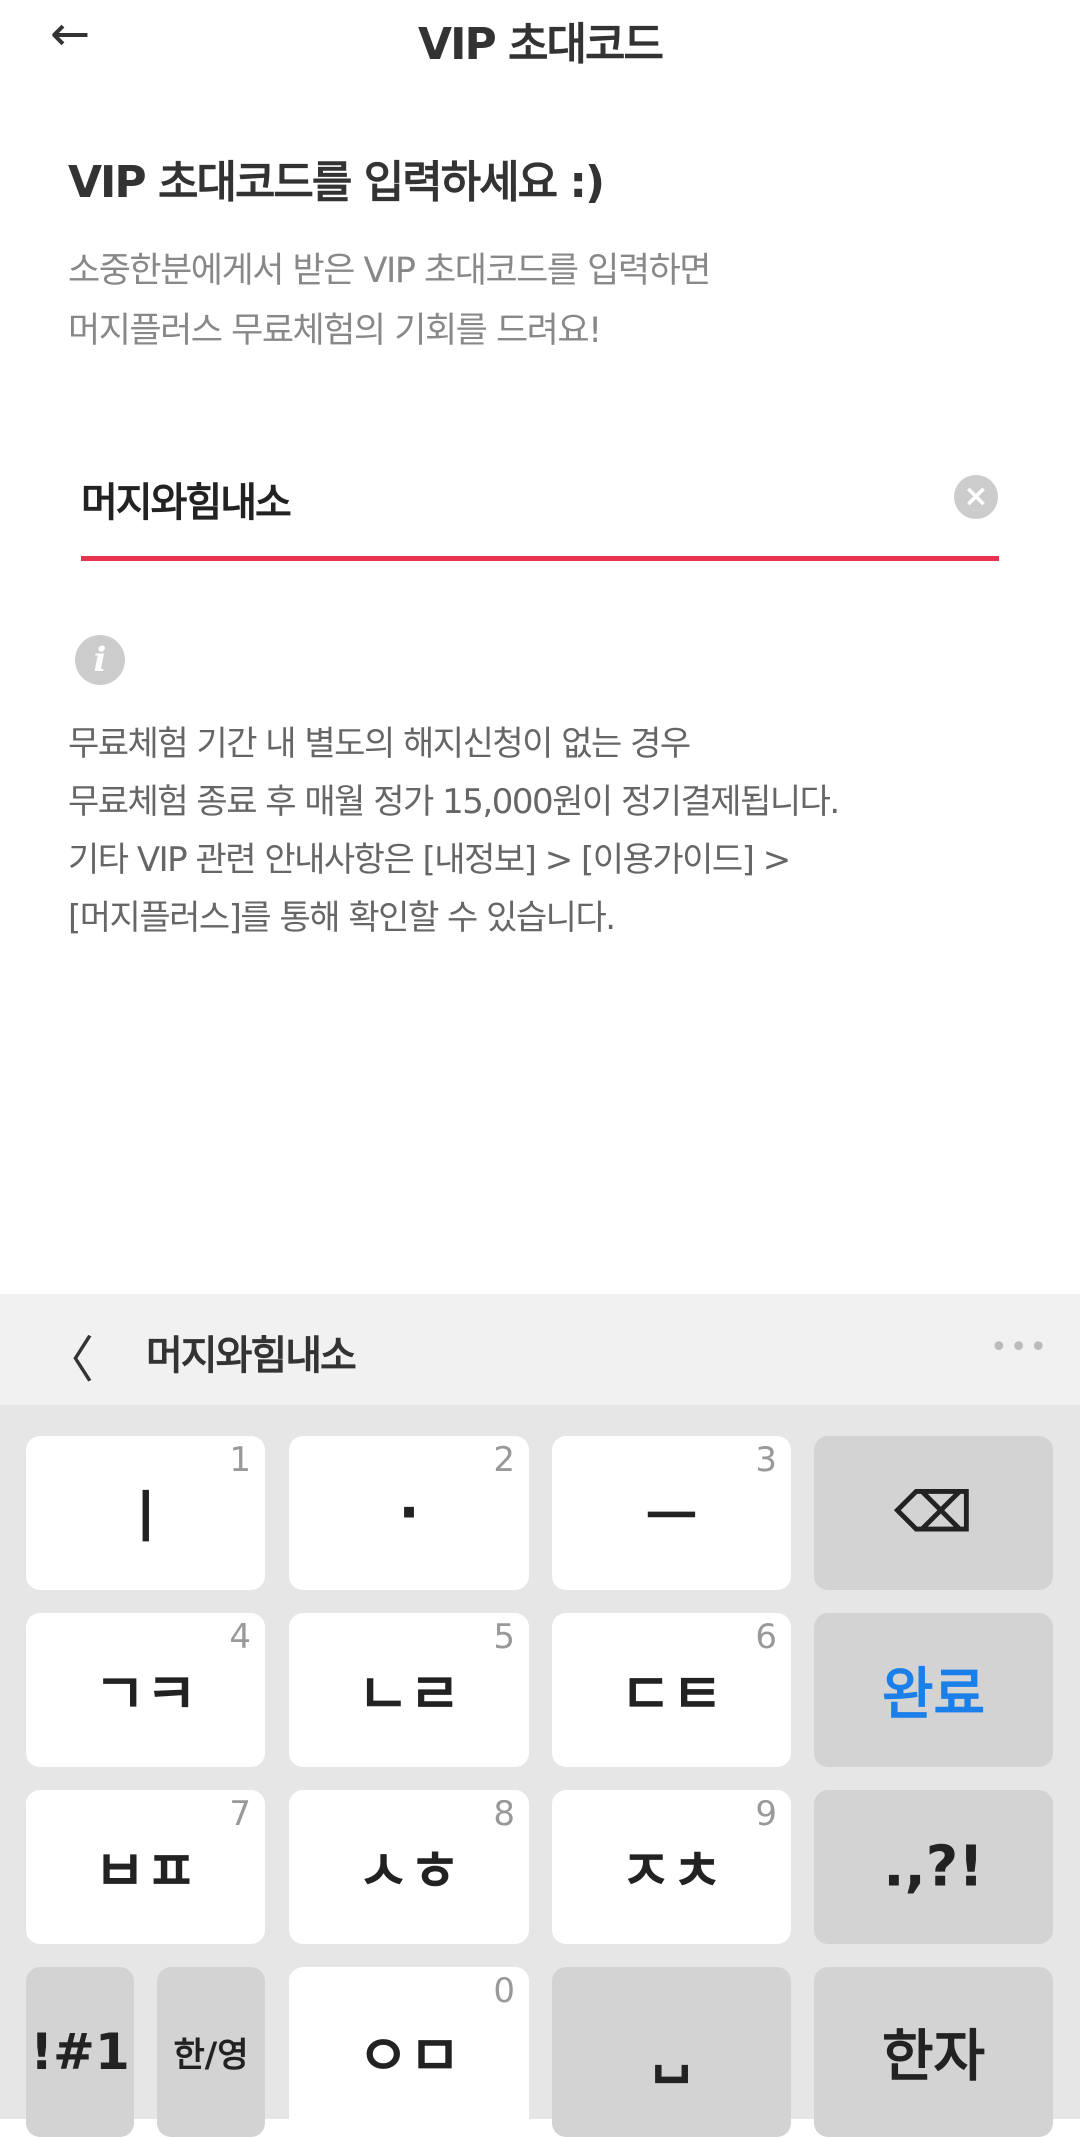  I want to click on notice-line: 무료체험 종료 후 매월 정가 15,000원이 정기결제됩니다., so click(454, 802).